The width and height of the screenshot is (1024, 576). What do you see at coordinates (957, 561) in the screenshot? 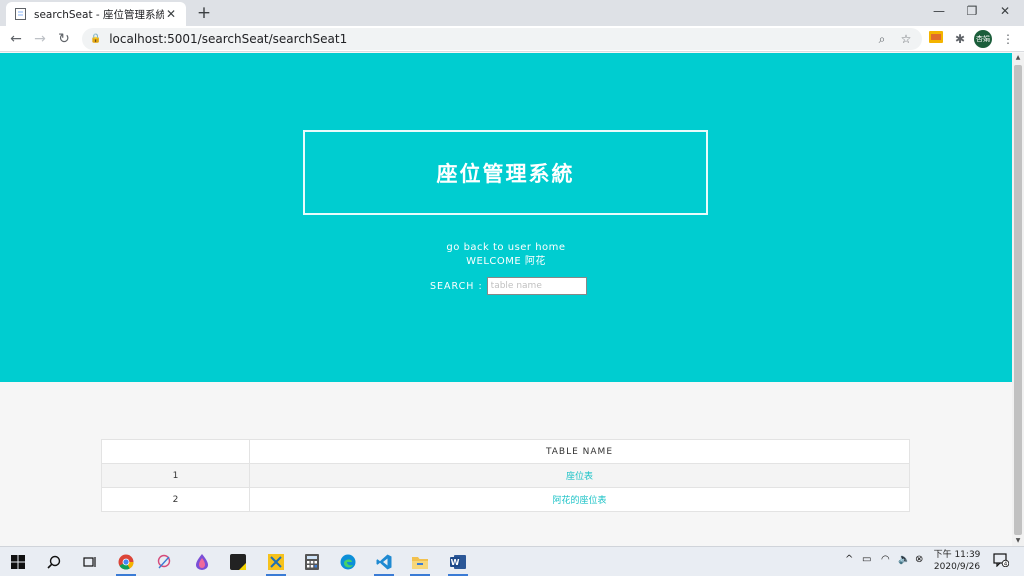
I see `system-clock: 下午 11:39 2020/9/26` at bounding box center [957, 561].